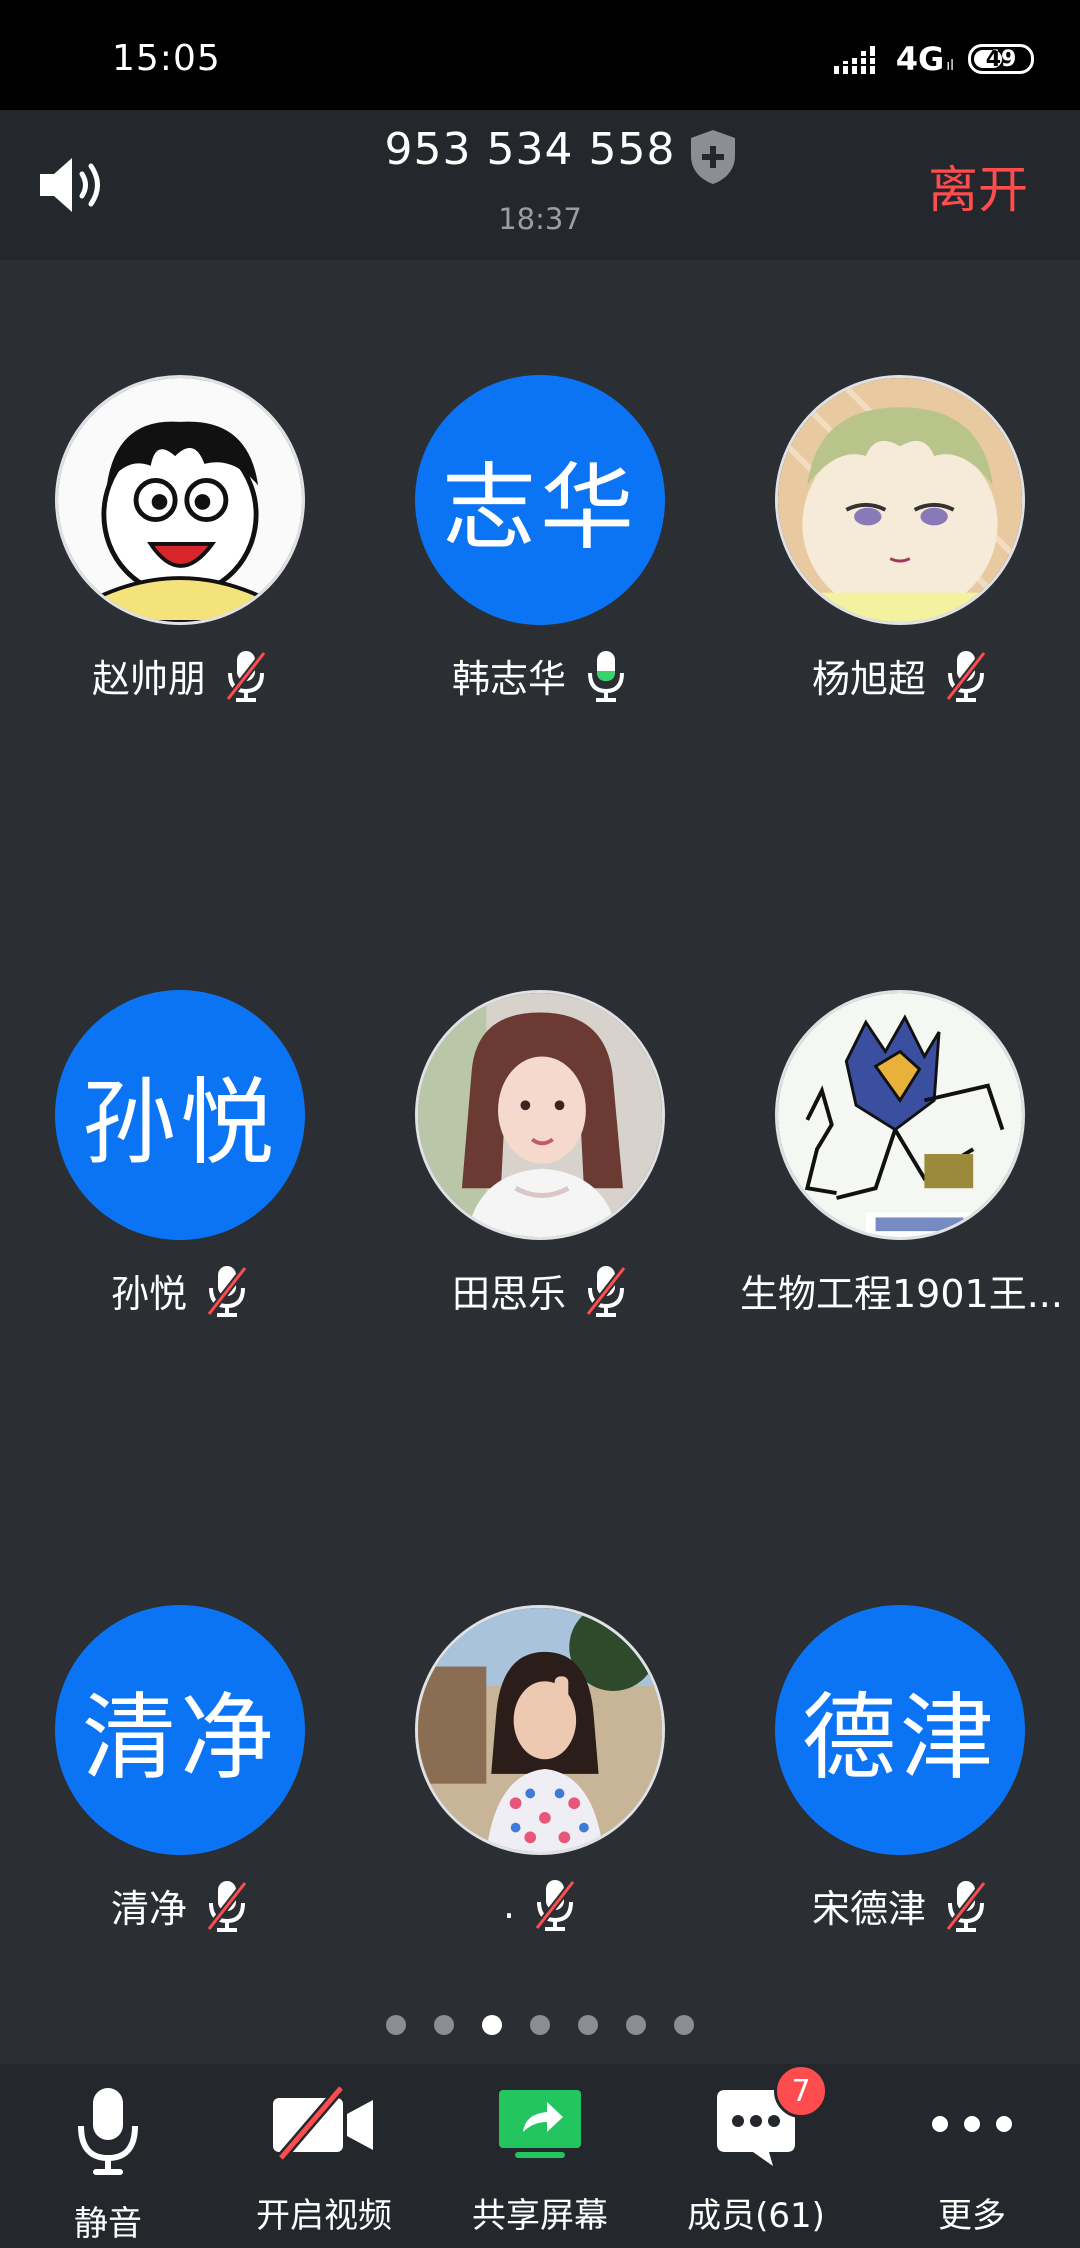 This screenshot has width=1080, height=2248. I want to click on share-screen-button: 共享屏幕, so click(540, 2156).